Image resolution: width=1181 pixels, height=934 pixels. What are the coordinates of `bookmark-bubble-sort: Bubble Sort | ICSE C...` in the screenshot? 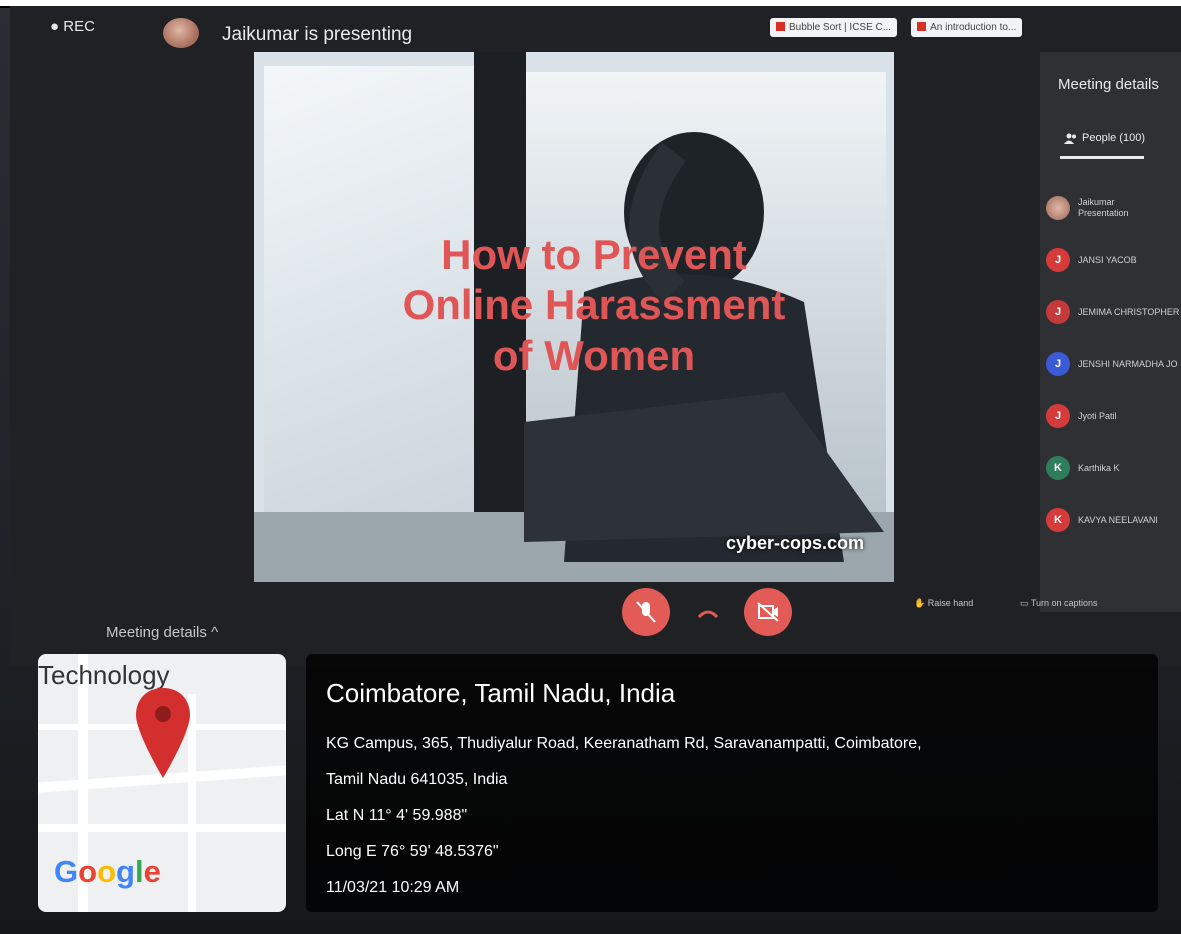 It's located at (834, 27).